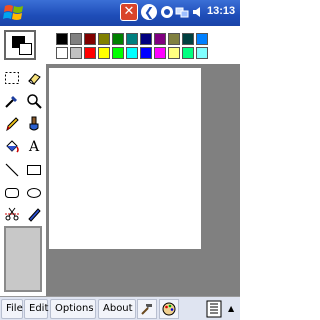  I want to click on magnifier-icon, so click(34, 101).